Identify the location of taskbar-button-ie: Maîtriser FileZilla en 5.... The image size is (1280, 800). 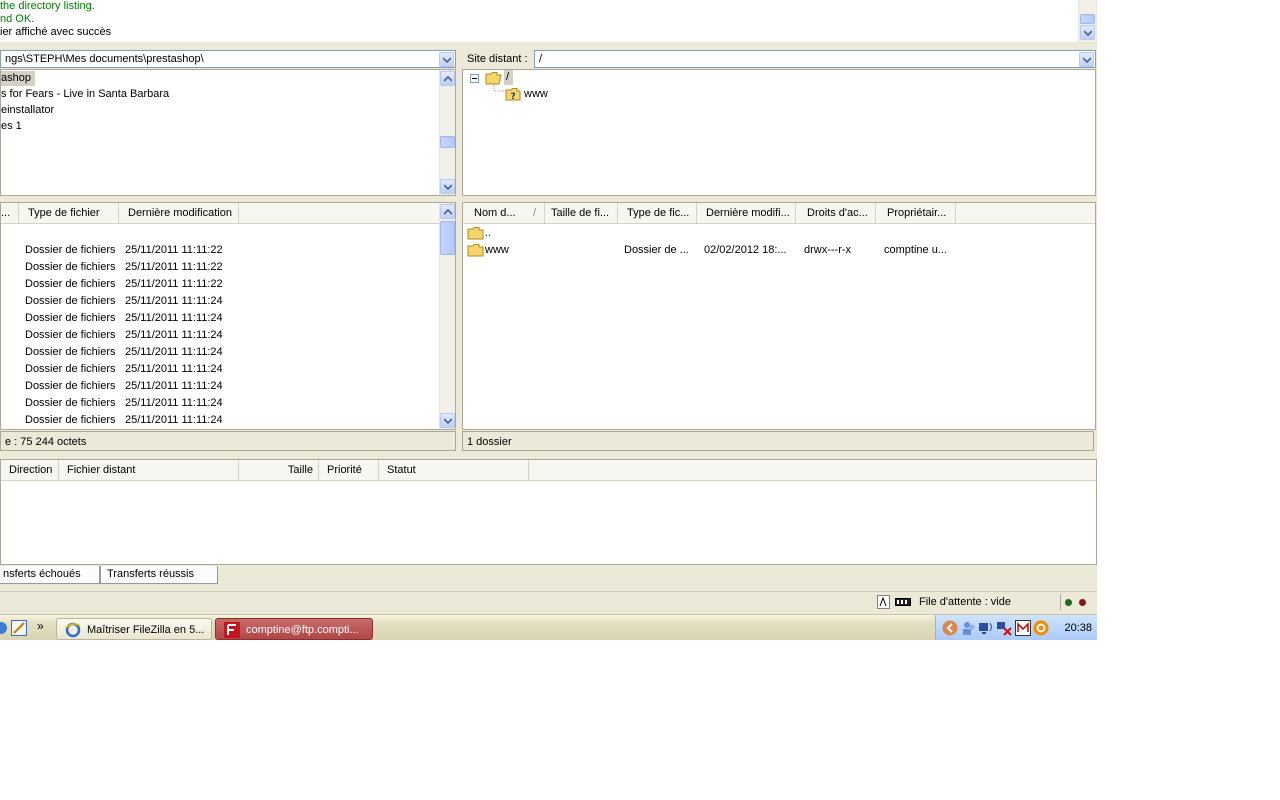
(134, 629).